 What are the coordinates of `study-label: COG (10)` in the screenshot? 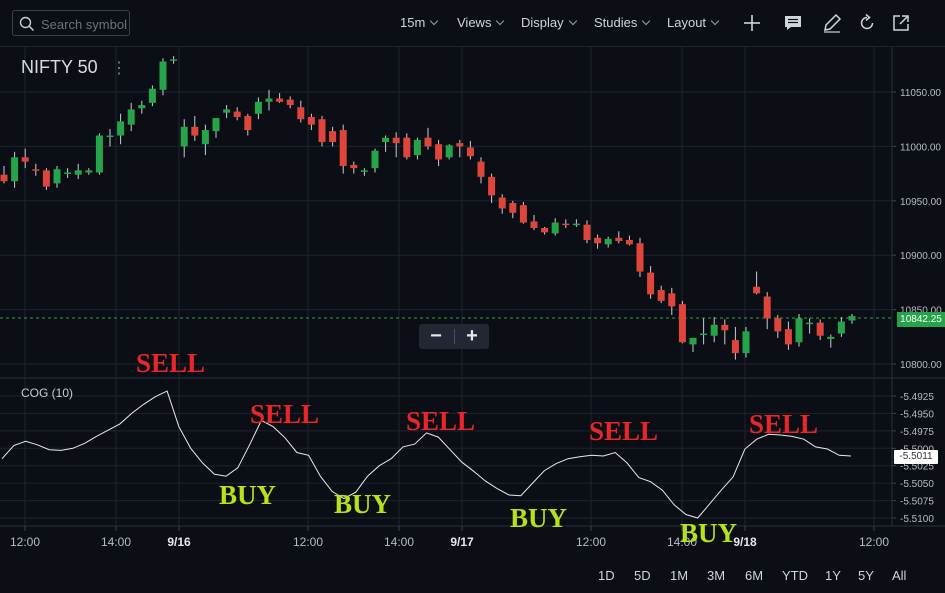 It's located at (47, 393).